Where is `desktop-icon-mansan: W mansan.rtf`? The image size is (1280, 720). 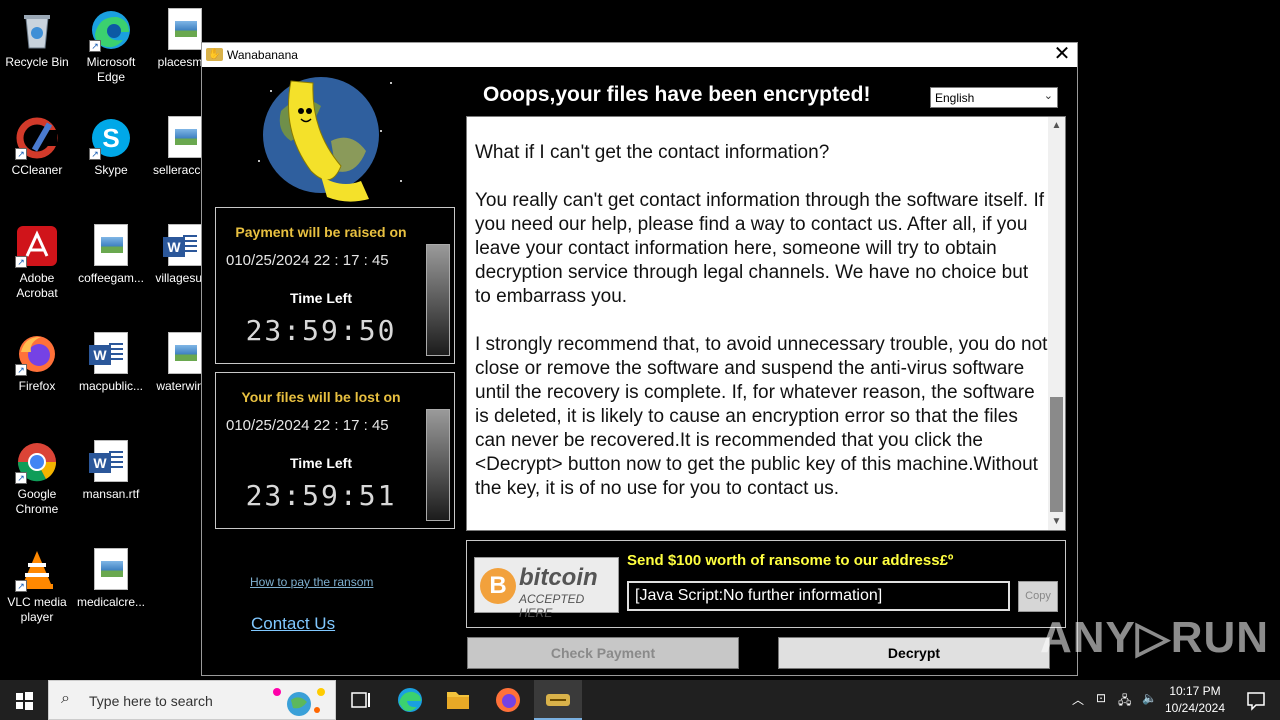 desktop-icon-mansan: W mansan.rtf is located at coordinates (111, 471).